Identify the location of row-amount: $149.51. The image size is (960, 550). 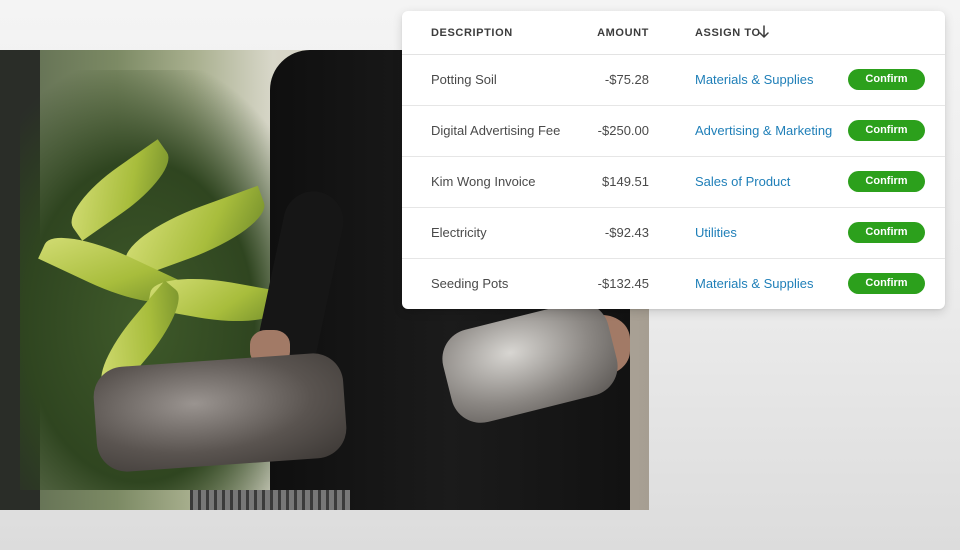
(625, 181).